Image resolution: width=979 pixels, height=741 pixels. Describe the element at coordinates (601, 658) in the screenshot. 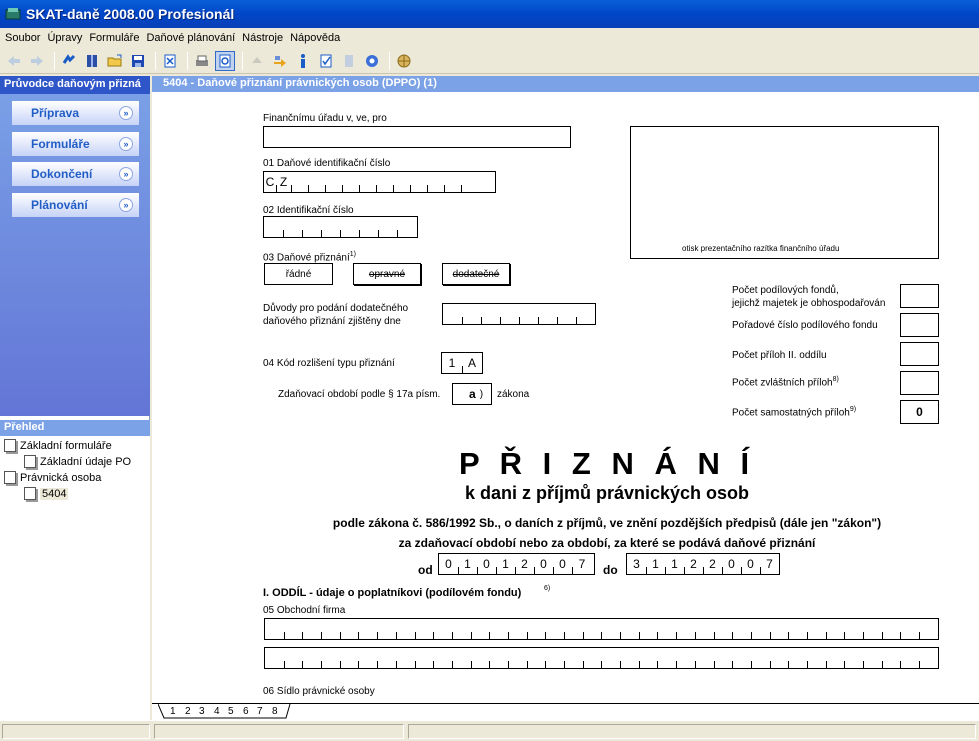

I see `obchodni-firma-field-line2` at that location.